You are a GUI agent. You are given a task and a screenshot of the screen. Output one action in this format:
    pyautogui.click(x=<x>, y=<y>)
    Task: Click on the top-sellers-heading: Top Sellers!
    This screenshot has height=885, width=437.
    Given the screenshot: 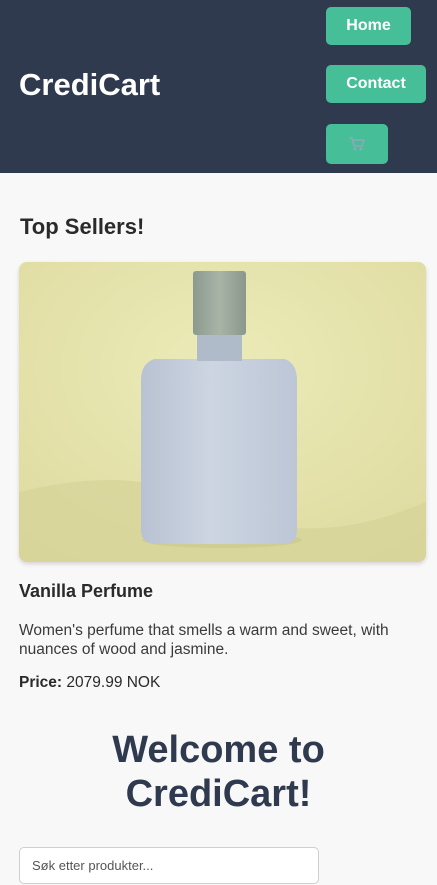 What is the action you would take?
    pyautogui.click(x=82, y=226)
    